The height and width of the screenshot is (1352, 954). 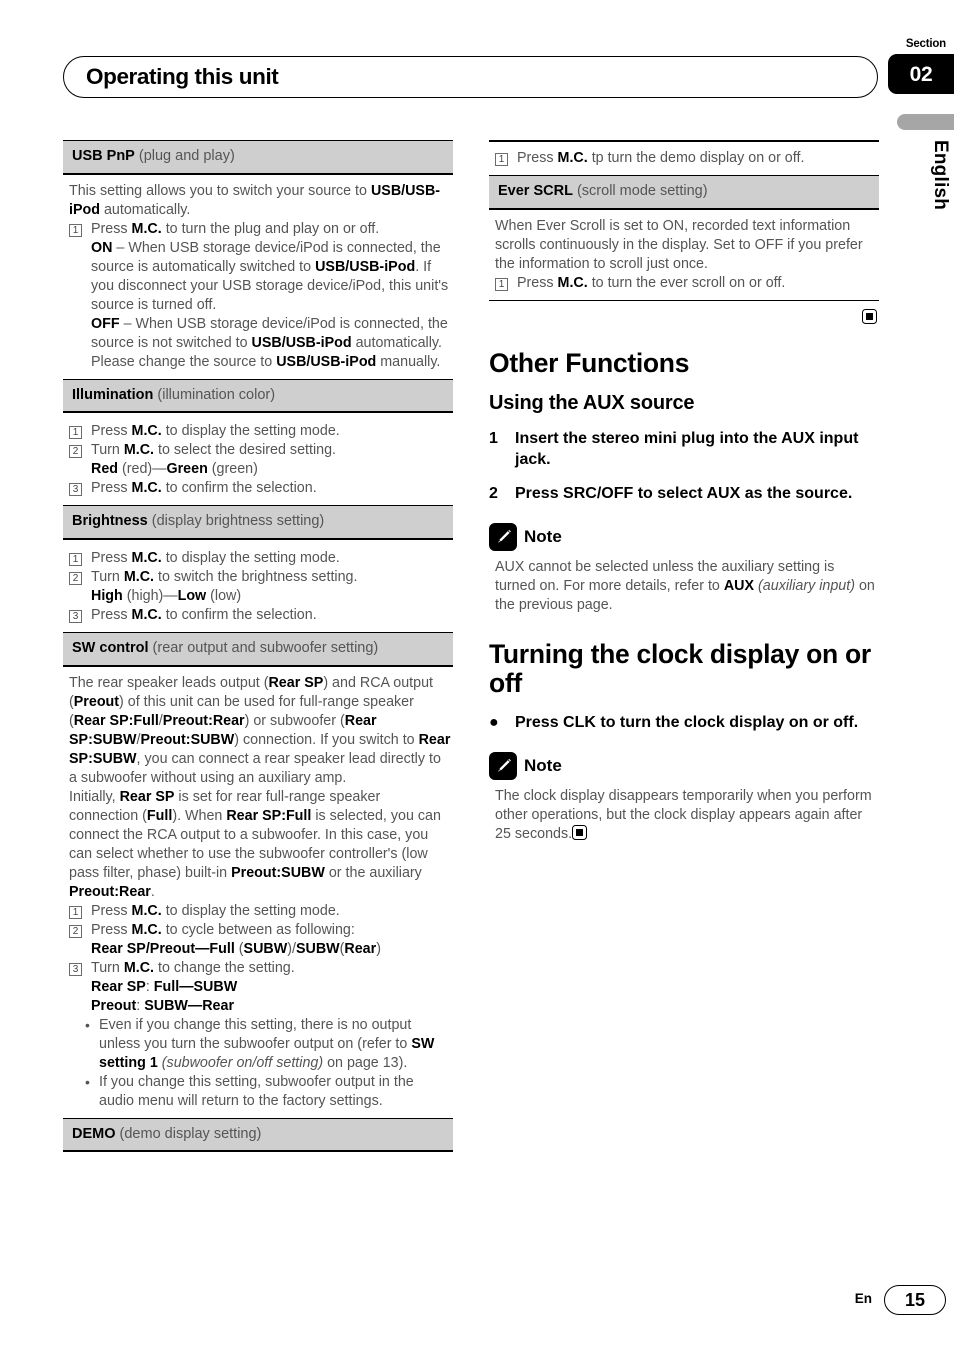 What do you see at coordinates (378, 948) in the screenshot?
I see `cycle-opt-h: )` at bounding box center [378, 948].